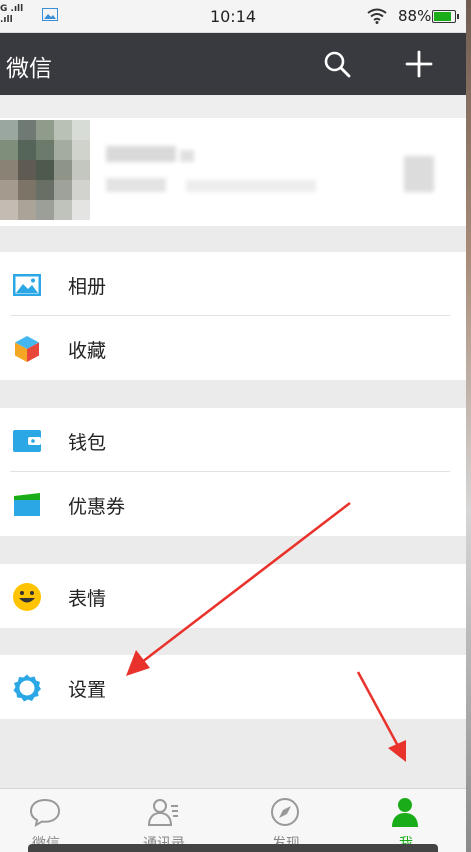 The image size is (471, 852). I want to click on compass-icon, so click(285, 812).